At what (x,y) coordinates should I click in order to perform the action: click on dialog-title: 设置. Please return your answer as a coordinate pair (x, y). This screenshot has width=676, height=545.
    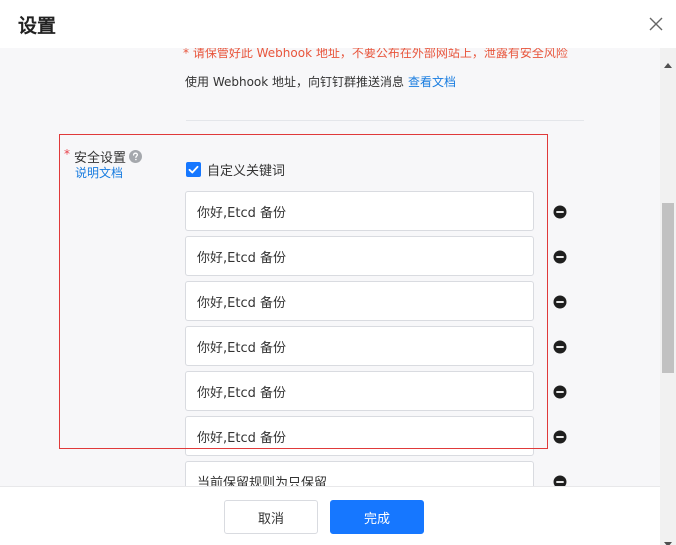
    Looking at the image, I should click on (37, 26).